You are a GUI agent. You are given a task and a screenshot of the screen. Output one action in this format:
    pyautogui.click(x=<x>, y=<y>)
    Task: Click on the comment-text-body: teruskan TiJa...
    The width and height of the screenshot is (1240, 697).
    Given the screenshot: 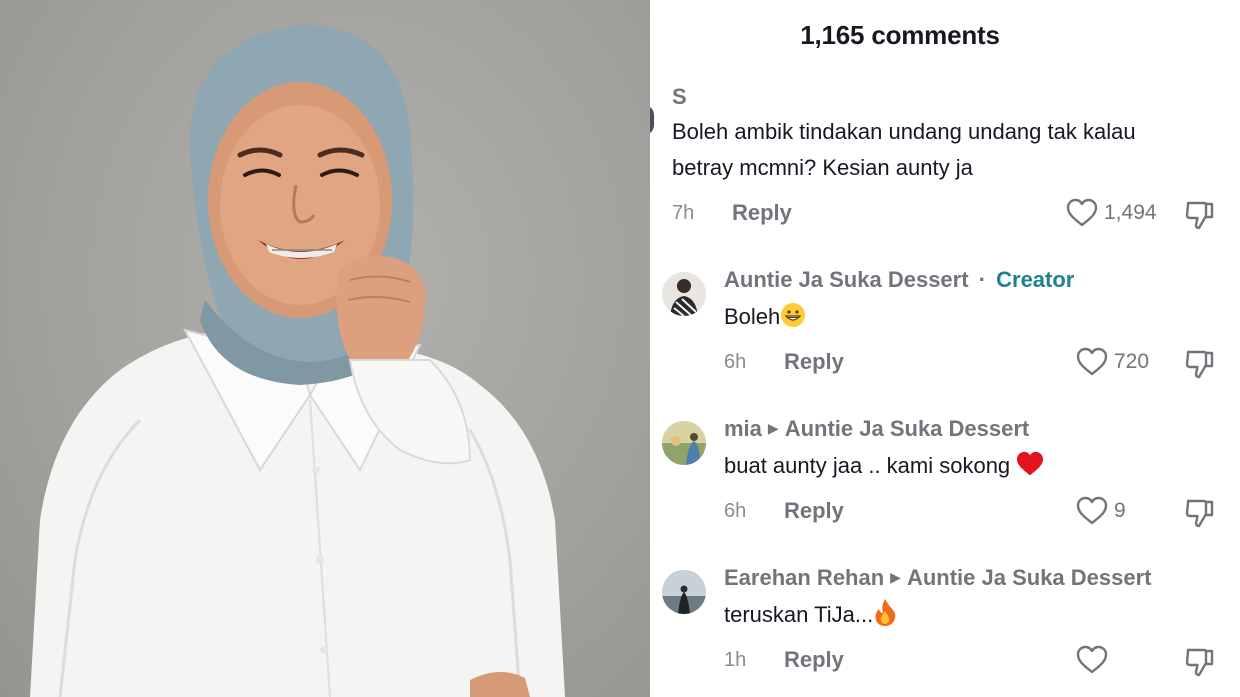 What is the action you would take?
    pyautogui.click(x=799, y=614)
    